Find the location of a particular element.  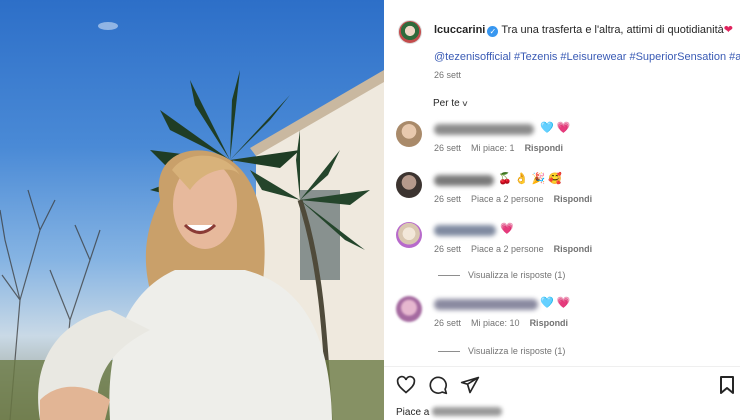

comment-likes: Mi piace: 1 is located at coordinates (493, 148).